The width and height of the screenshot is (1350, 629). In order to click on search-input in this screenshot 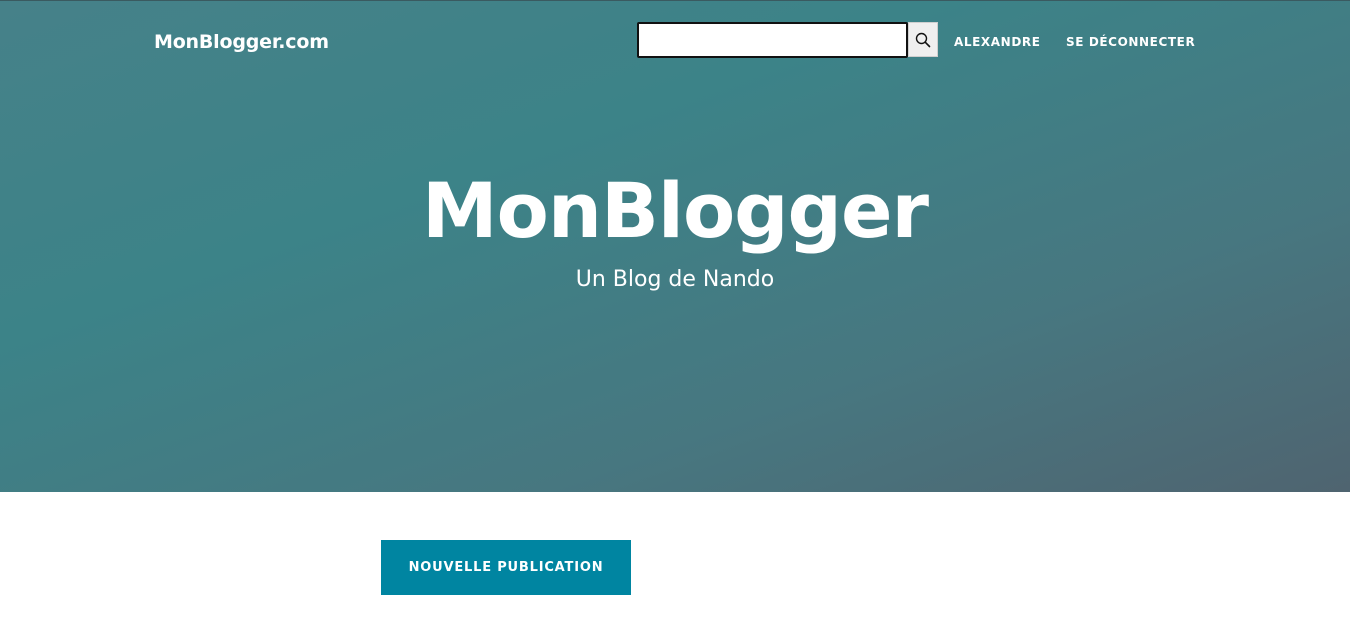, I will do `click(772, 40)`.